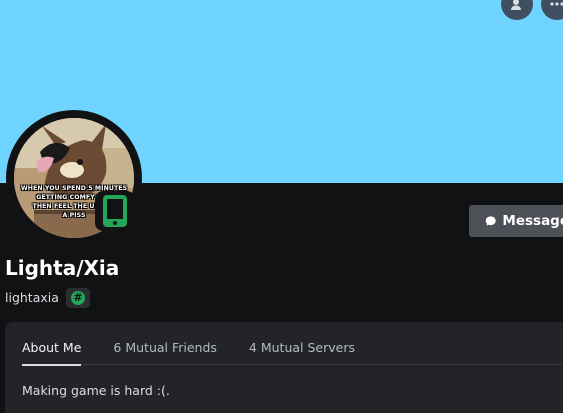  I want to click on add-friend-icon, so click(516, 5).